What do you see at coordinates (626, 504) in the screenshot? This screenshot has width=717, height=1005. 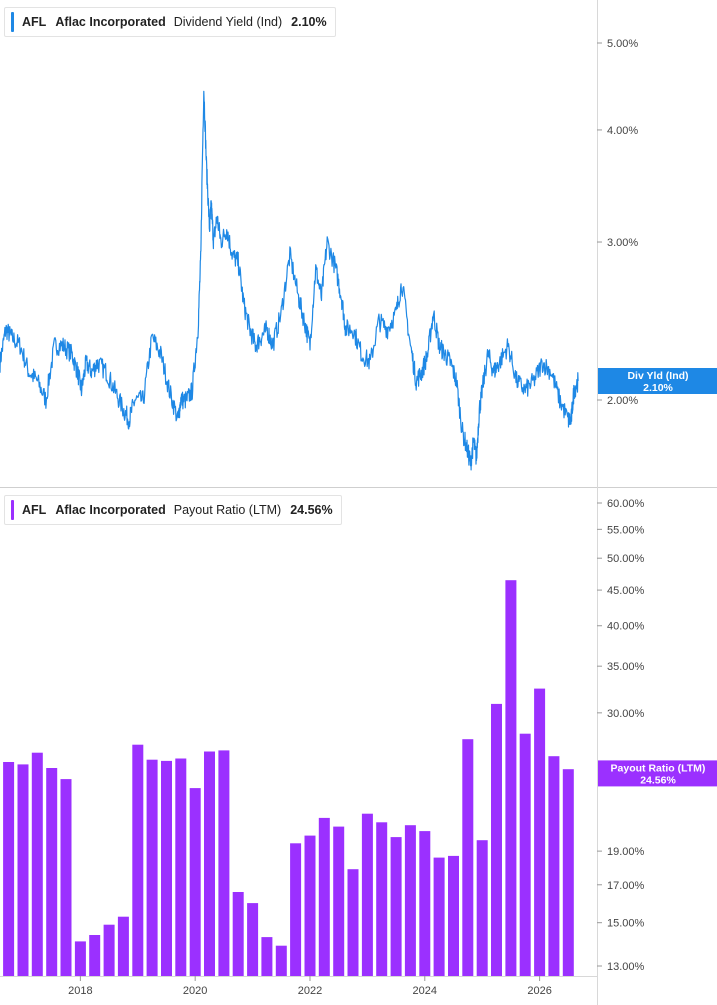 I see `y2-tick-label: 60.00%` at bounding box center [626, 504].